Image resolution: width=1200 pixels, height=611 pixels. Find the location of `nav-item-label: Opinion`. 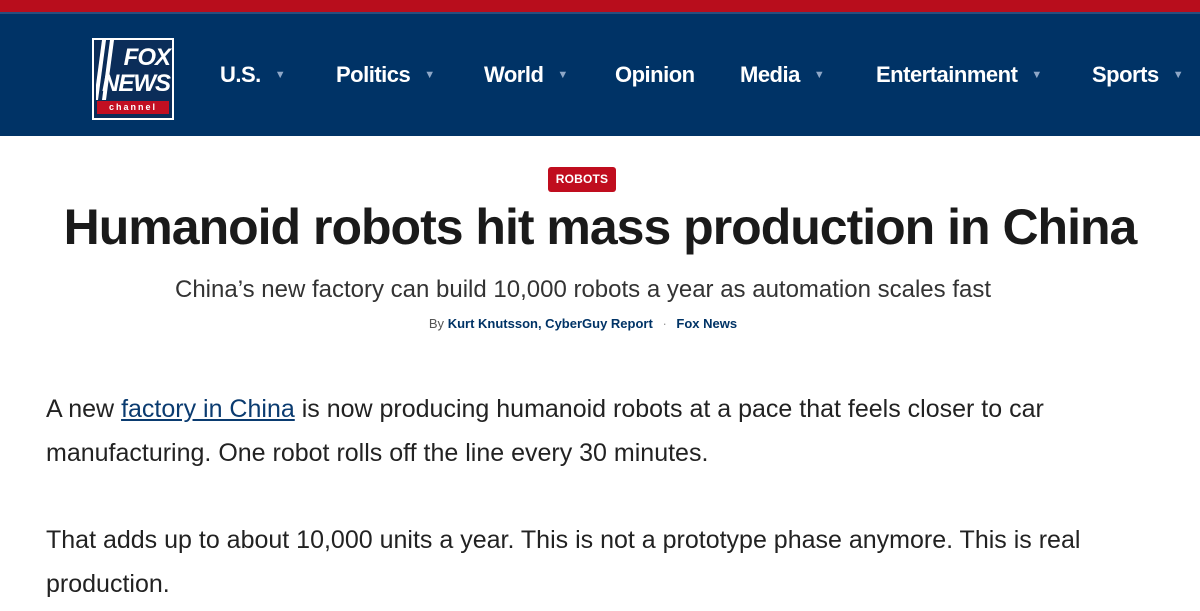

nav-item-label: Opinion is located at coordinates (655, 74).